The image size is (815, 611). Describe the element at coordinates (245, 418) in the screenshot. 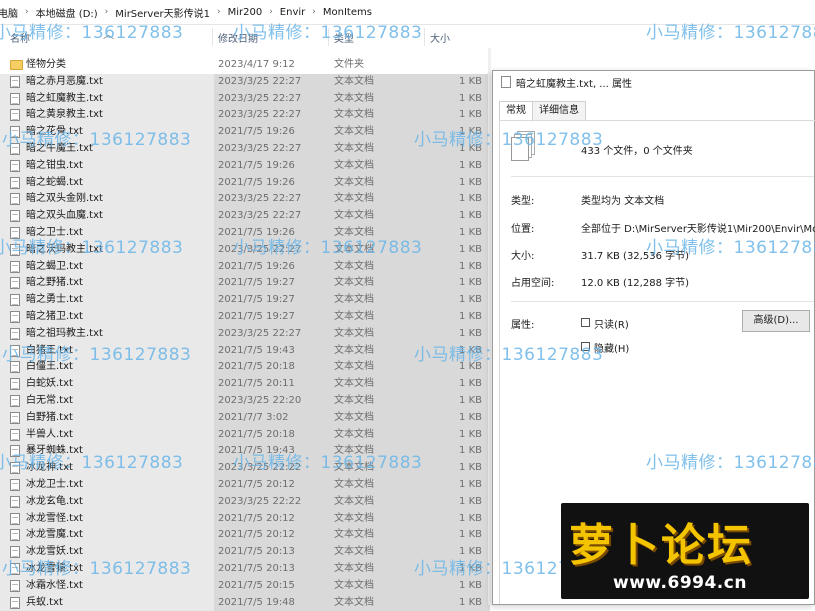

I see `file-row: 白野猪.txt2021/7/7 3:02文本文档1 KB` at that location.